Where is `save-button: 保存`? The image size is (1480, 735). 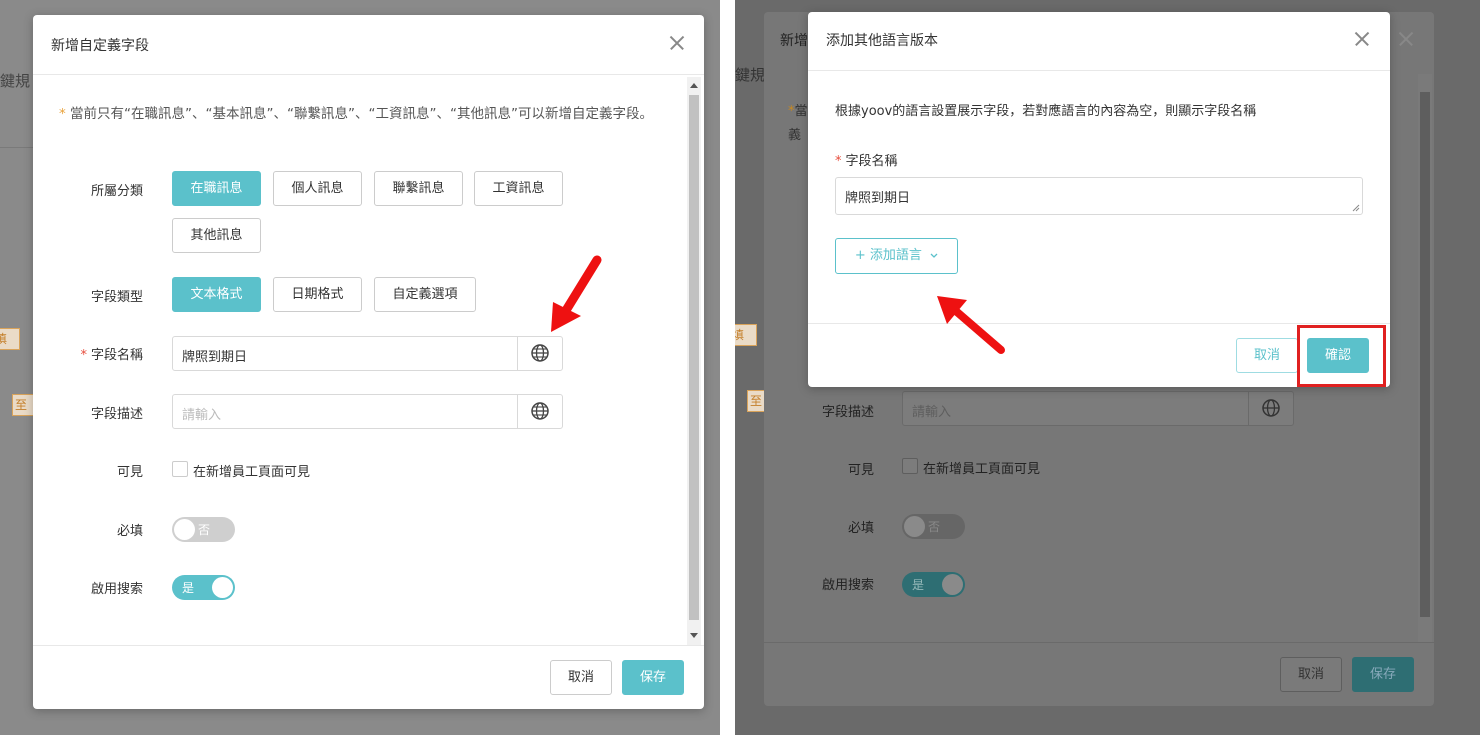
save-button: 保存 is located at coordinates (653, 677).